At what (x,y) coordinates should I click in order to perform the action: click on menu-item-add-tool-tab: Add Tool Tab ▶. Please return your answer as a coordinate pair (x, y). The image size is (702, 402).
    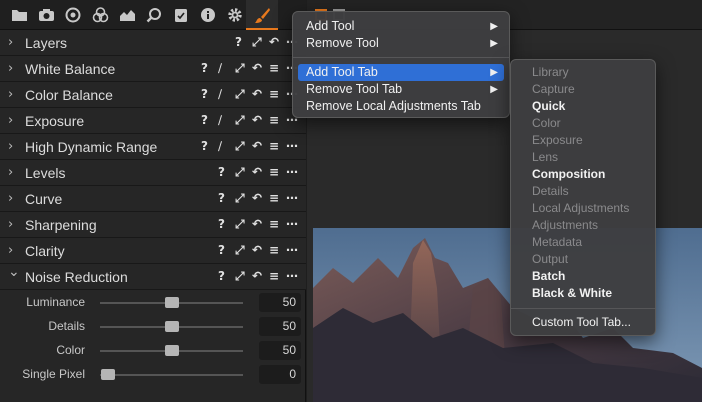
    Looking at the image, I should click on (401, 72).